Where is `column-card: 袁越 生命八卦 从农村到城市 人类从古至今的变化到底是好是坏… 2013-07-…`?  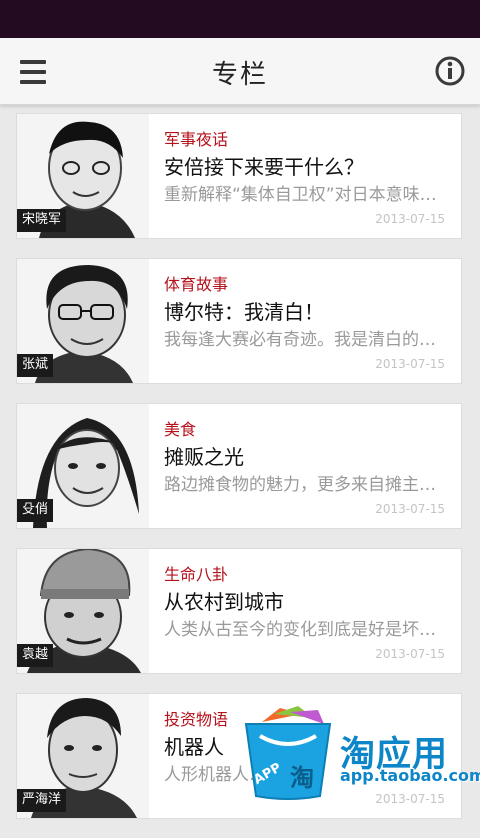 column-card: 袁越 生命八卦 从农村到城市 人类从古至今的变化到底是好是坏… 2013-07-… is located at coordinates (239, 611).